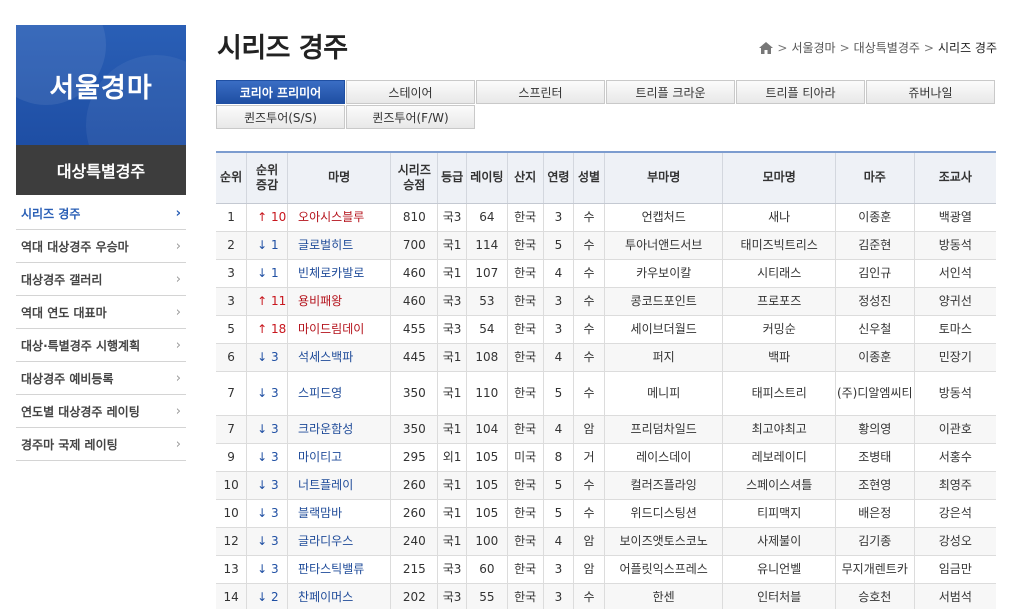 The height and width of the screenshot is (609, 1030). Describe the element at coordinates (664, 429) in the screenshot. I see `cell-sire: 프리덤차일드` at that location.